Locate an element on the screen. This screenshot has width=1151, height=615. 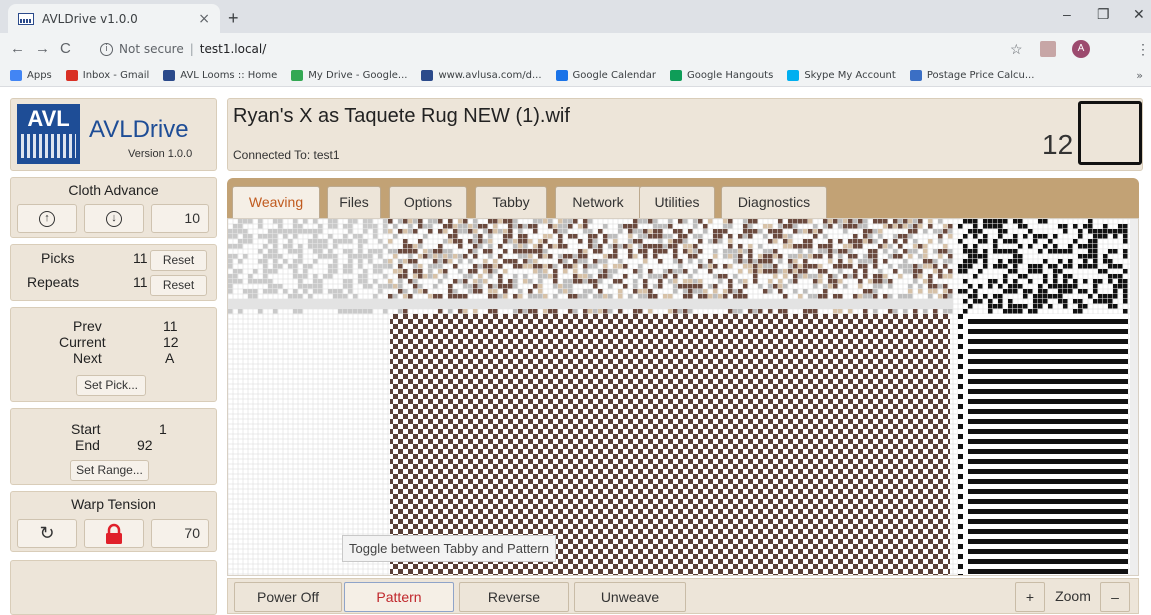
address-bar: i Not secure | test1.local/ is located at coordinates (562, 49).